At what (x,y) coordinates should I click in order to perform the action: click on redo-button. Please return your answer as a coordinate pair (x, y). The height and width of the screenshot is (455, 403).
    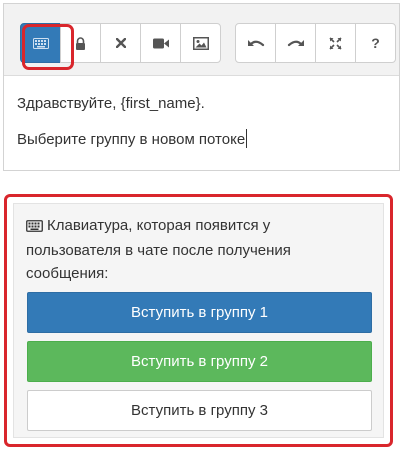
    Looking at the image, I should click on (295, 43).